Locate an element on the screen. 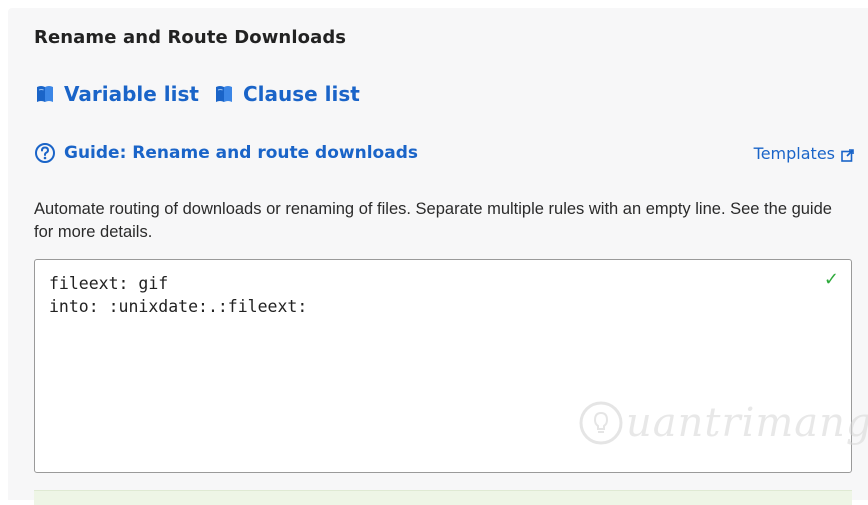  external-link-icon is located at coordinates (847, 154).